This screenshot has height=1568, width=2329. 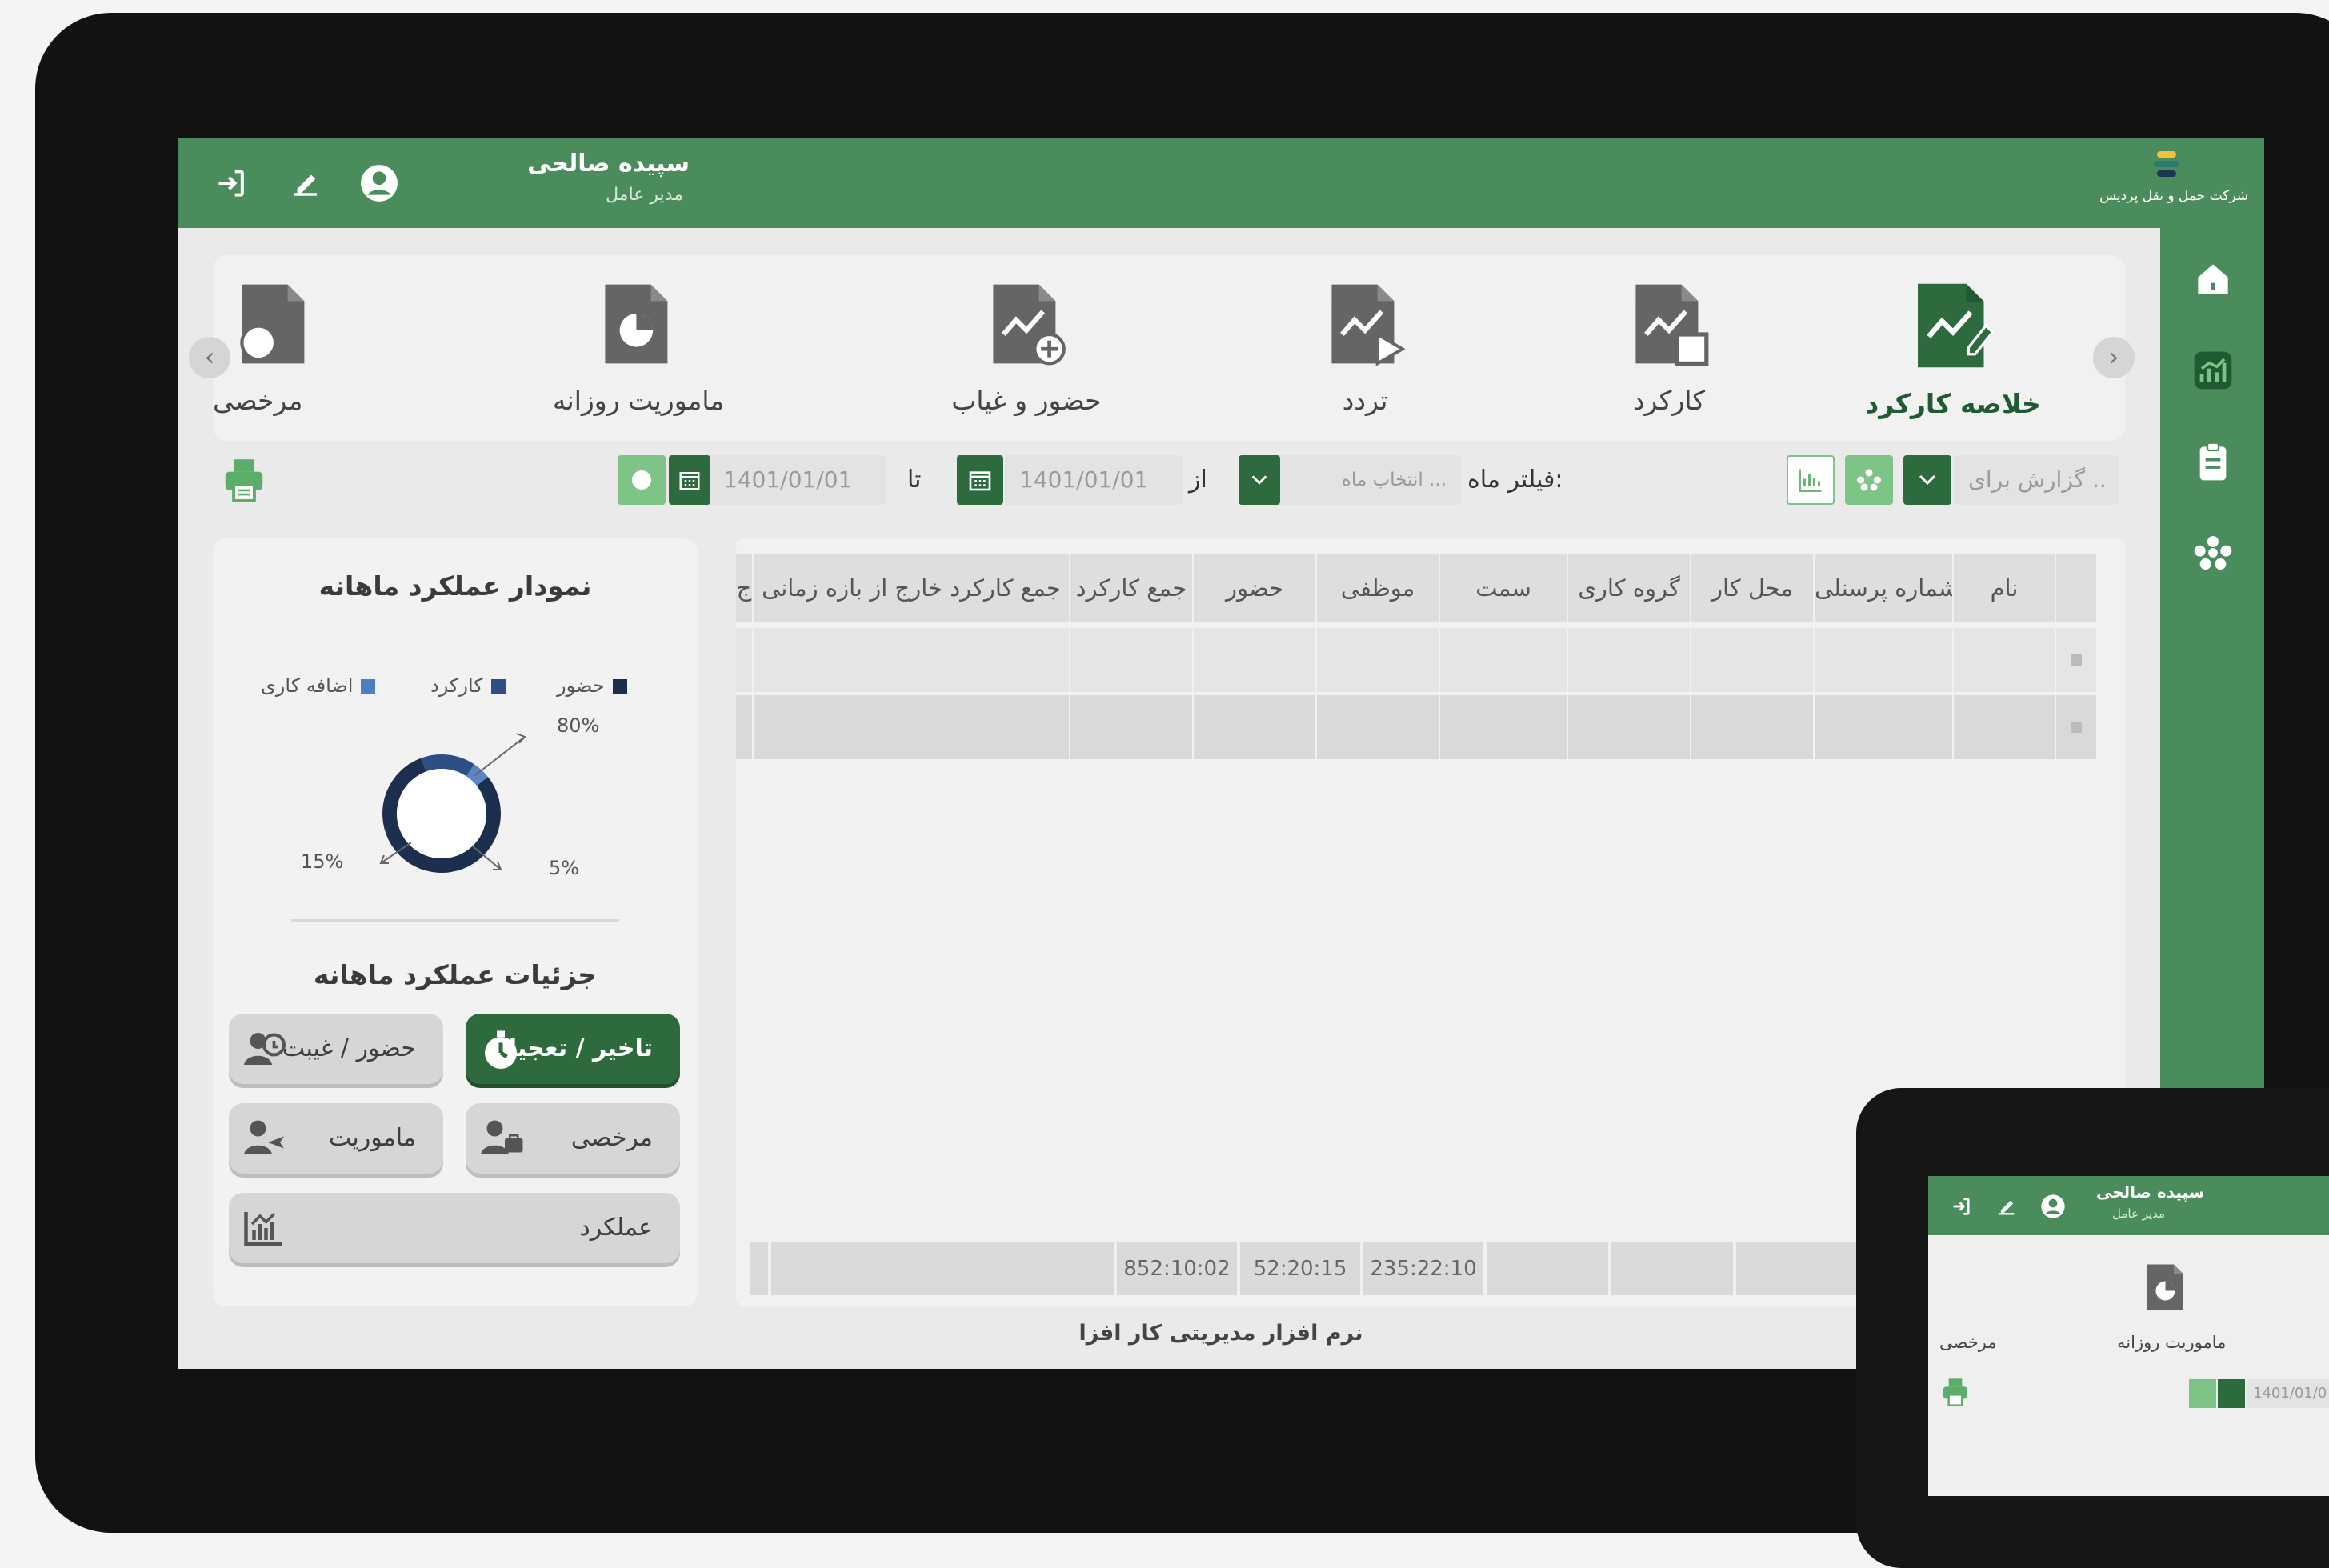 I want to click on nav-item-daily-mission: ماموریت روزانه, so click(x=638, y=347).